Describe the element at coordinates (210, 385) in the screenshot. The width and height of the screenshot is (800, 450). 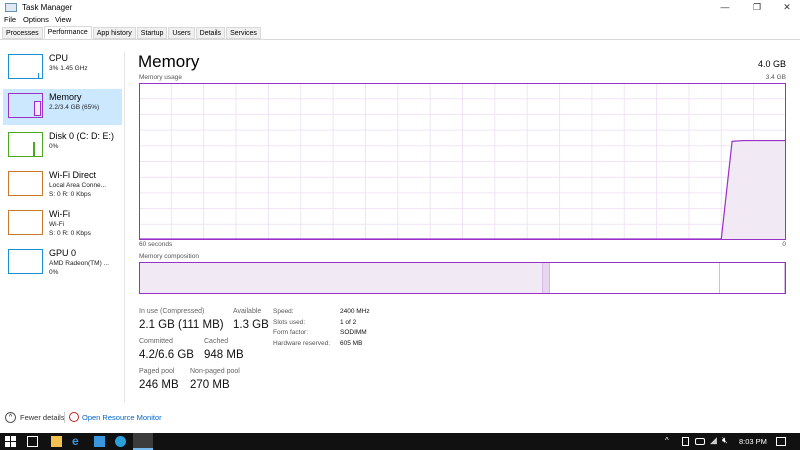
I see `stat-value: 270 MB` at that location.